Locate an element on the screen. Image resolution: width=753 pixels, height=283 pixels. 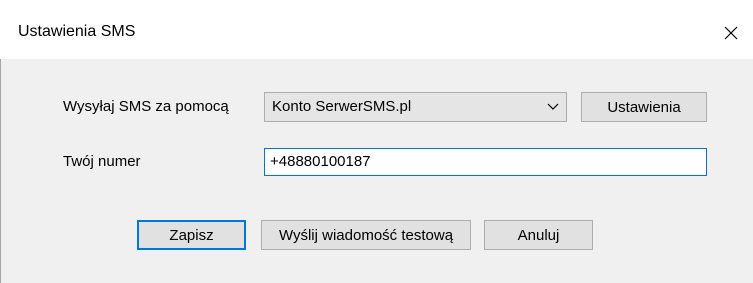
send-test-message-button: Wyślij wiadomość testową is located at coordinates (366, 235).